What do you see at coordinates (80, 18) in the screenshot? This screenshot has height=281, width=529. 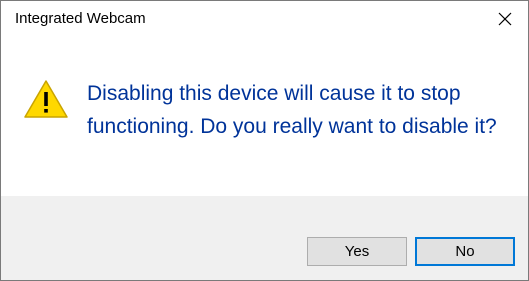 I see `window-title: Integrated Webcam` at bounding box center [80, 18].